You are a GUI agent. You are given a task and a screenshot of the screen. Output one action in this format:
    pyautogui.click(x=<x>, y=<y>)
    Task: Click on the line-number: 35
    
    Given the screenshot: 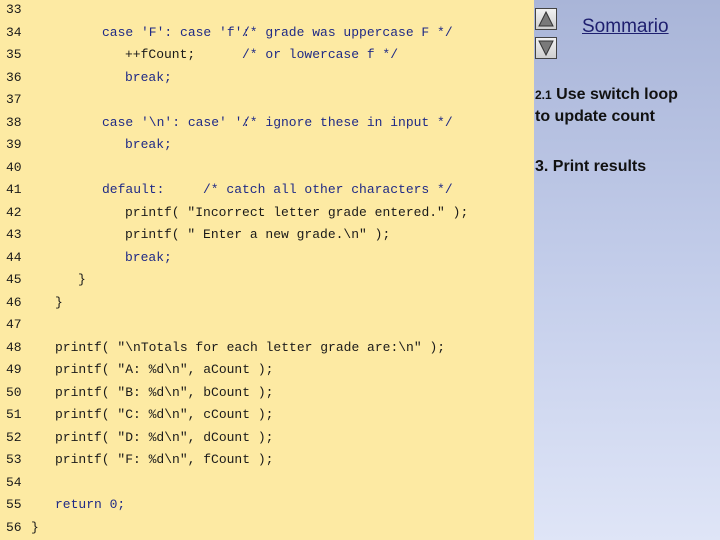 What is the action you would take?
    pyautogui.click(x=14, y=54)
    